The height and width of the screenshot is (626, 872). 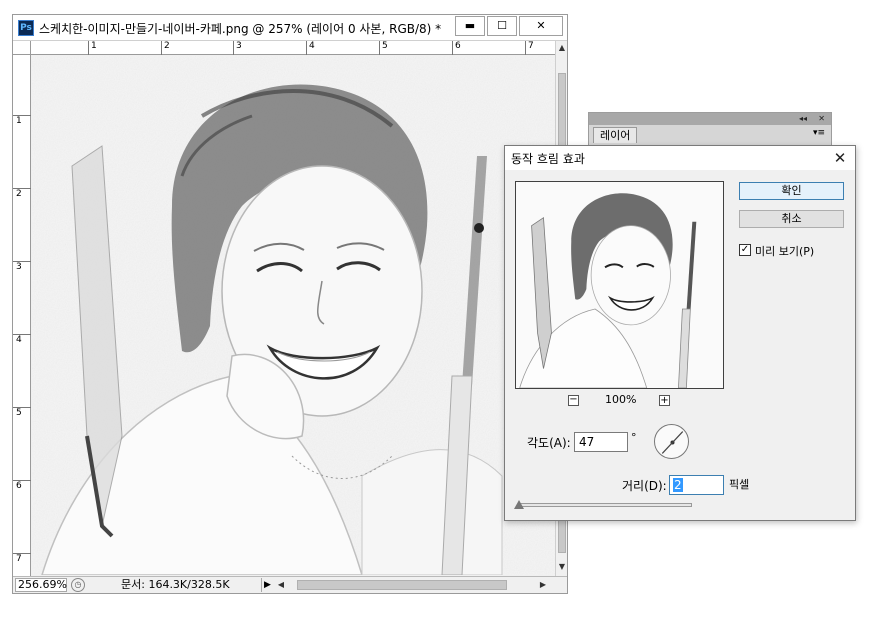 I want to click on distance-unit-label: 픽셀, so click(x=739, y=484).